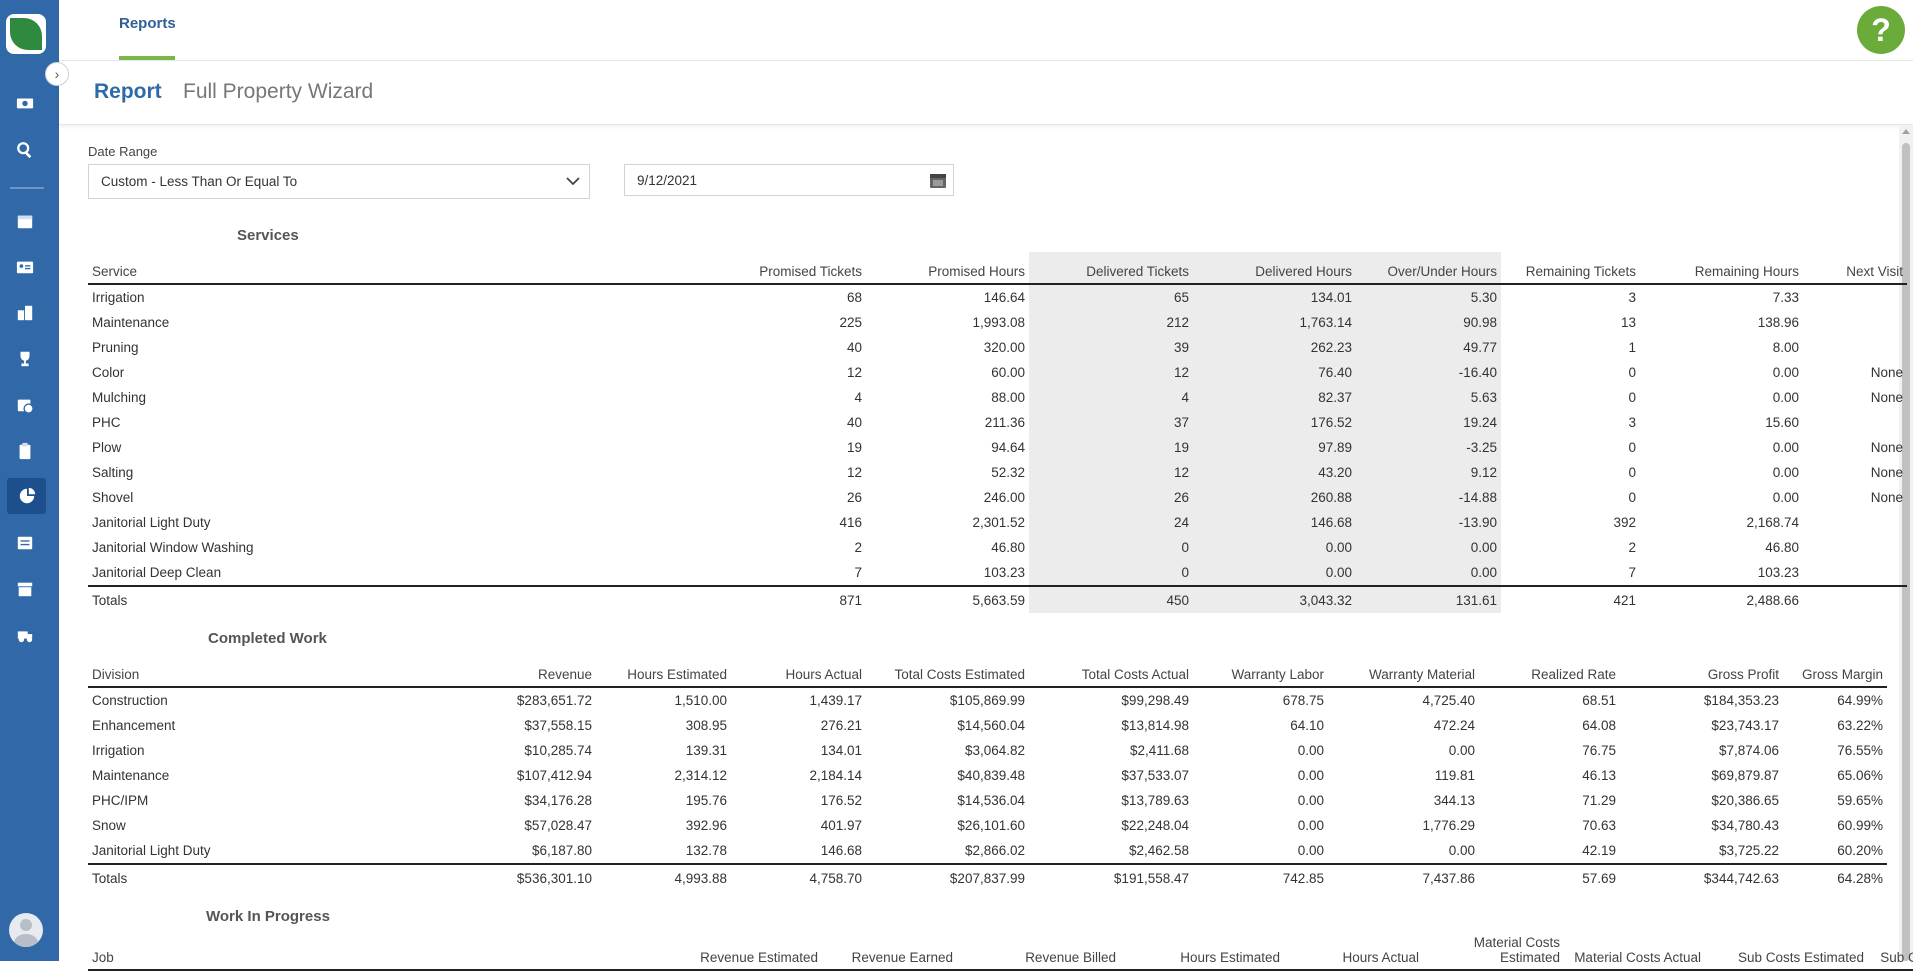  What do you see at coordinates (789, 180) in the screenshot?
I see `date-input: 9/12/2021` at bounding box center [789, 180].